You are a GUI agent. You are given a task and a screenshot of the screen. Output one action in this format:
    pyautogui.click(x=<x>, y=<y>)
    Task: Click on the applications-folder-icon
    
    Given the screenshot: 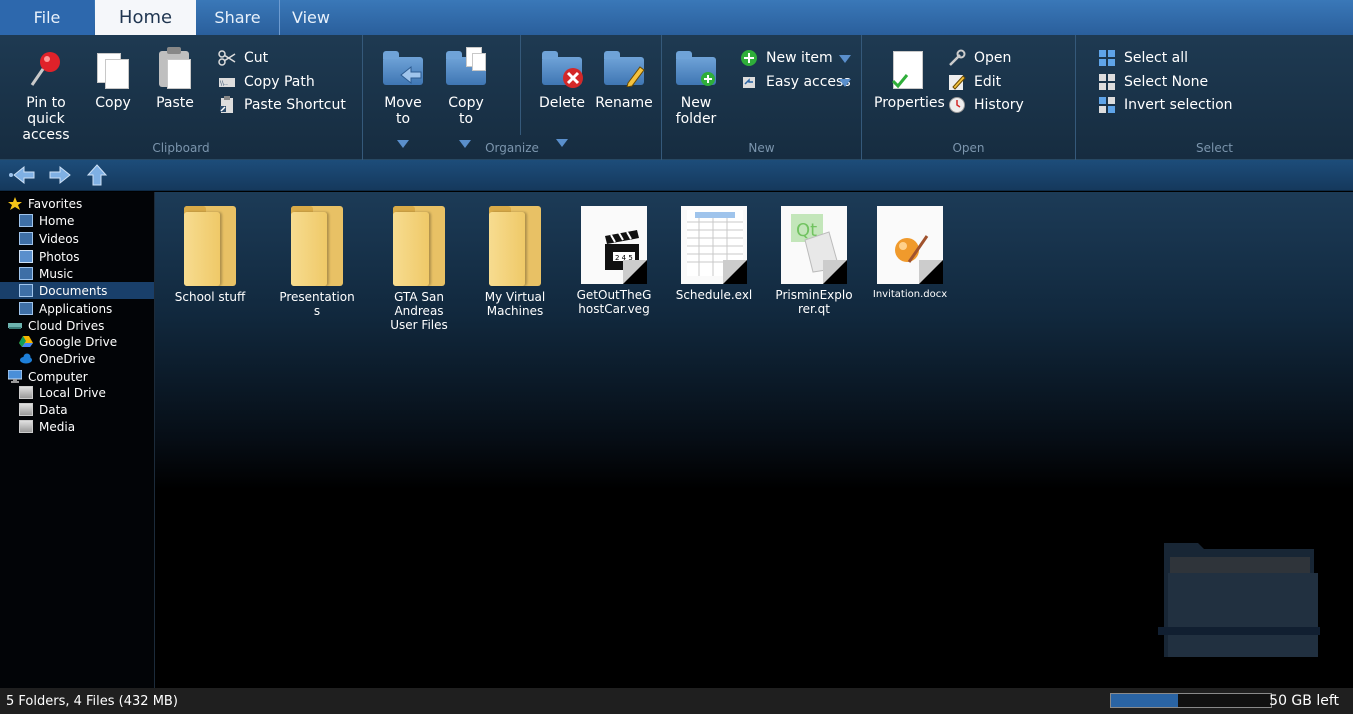 What is the action you would take?
    pyautogui.click(x=26, y=308)
    